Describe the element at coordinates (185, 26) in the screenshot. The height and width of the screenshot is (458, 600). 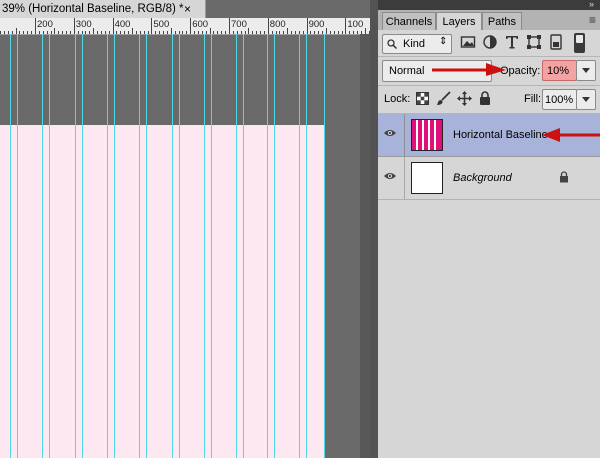
I see `horizontal-ruler: 200 300 400 500 600 700 800 900 100` at that location.